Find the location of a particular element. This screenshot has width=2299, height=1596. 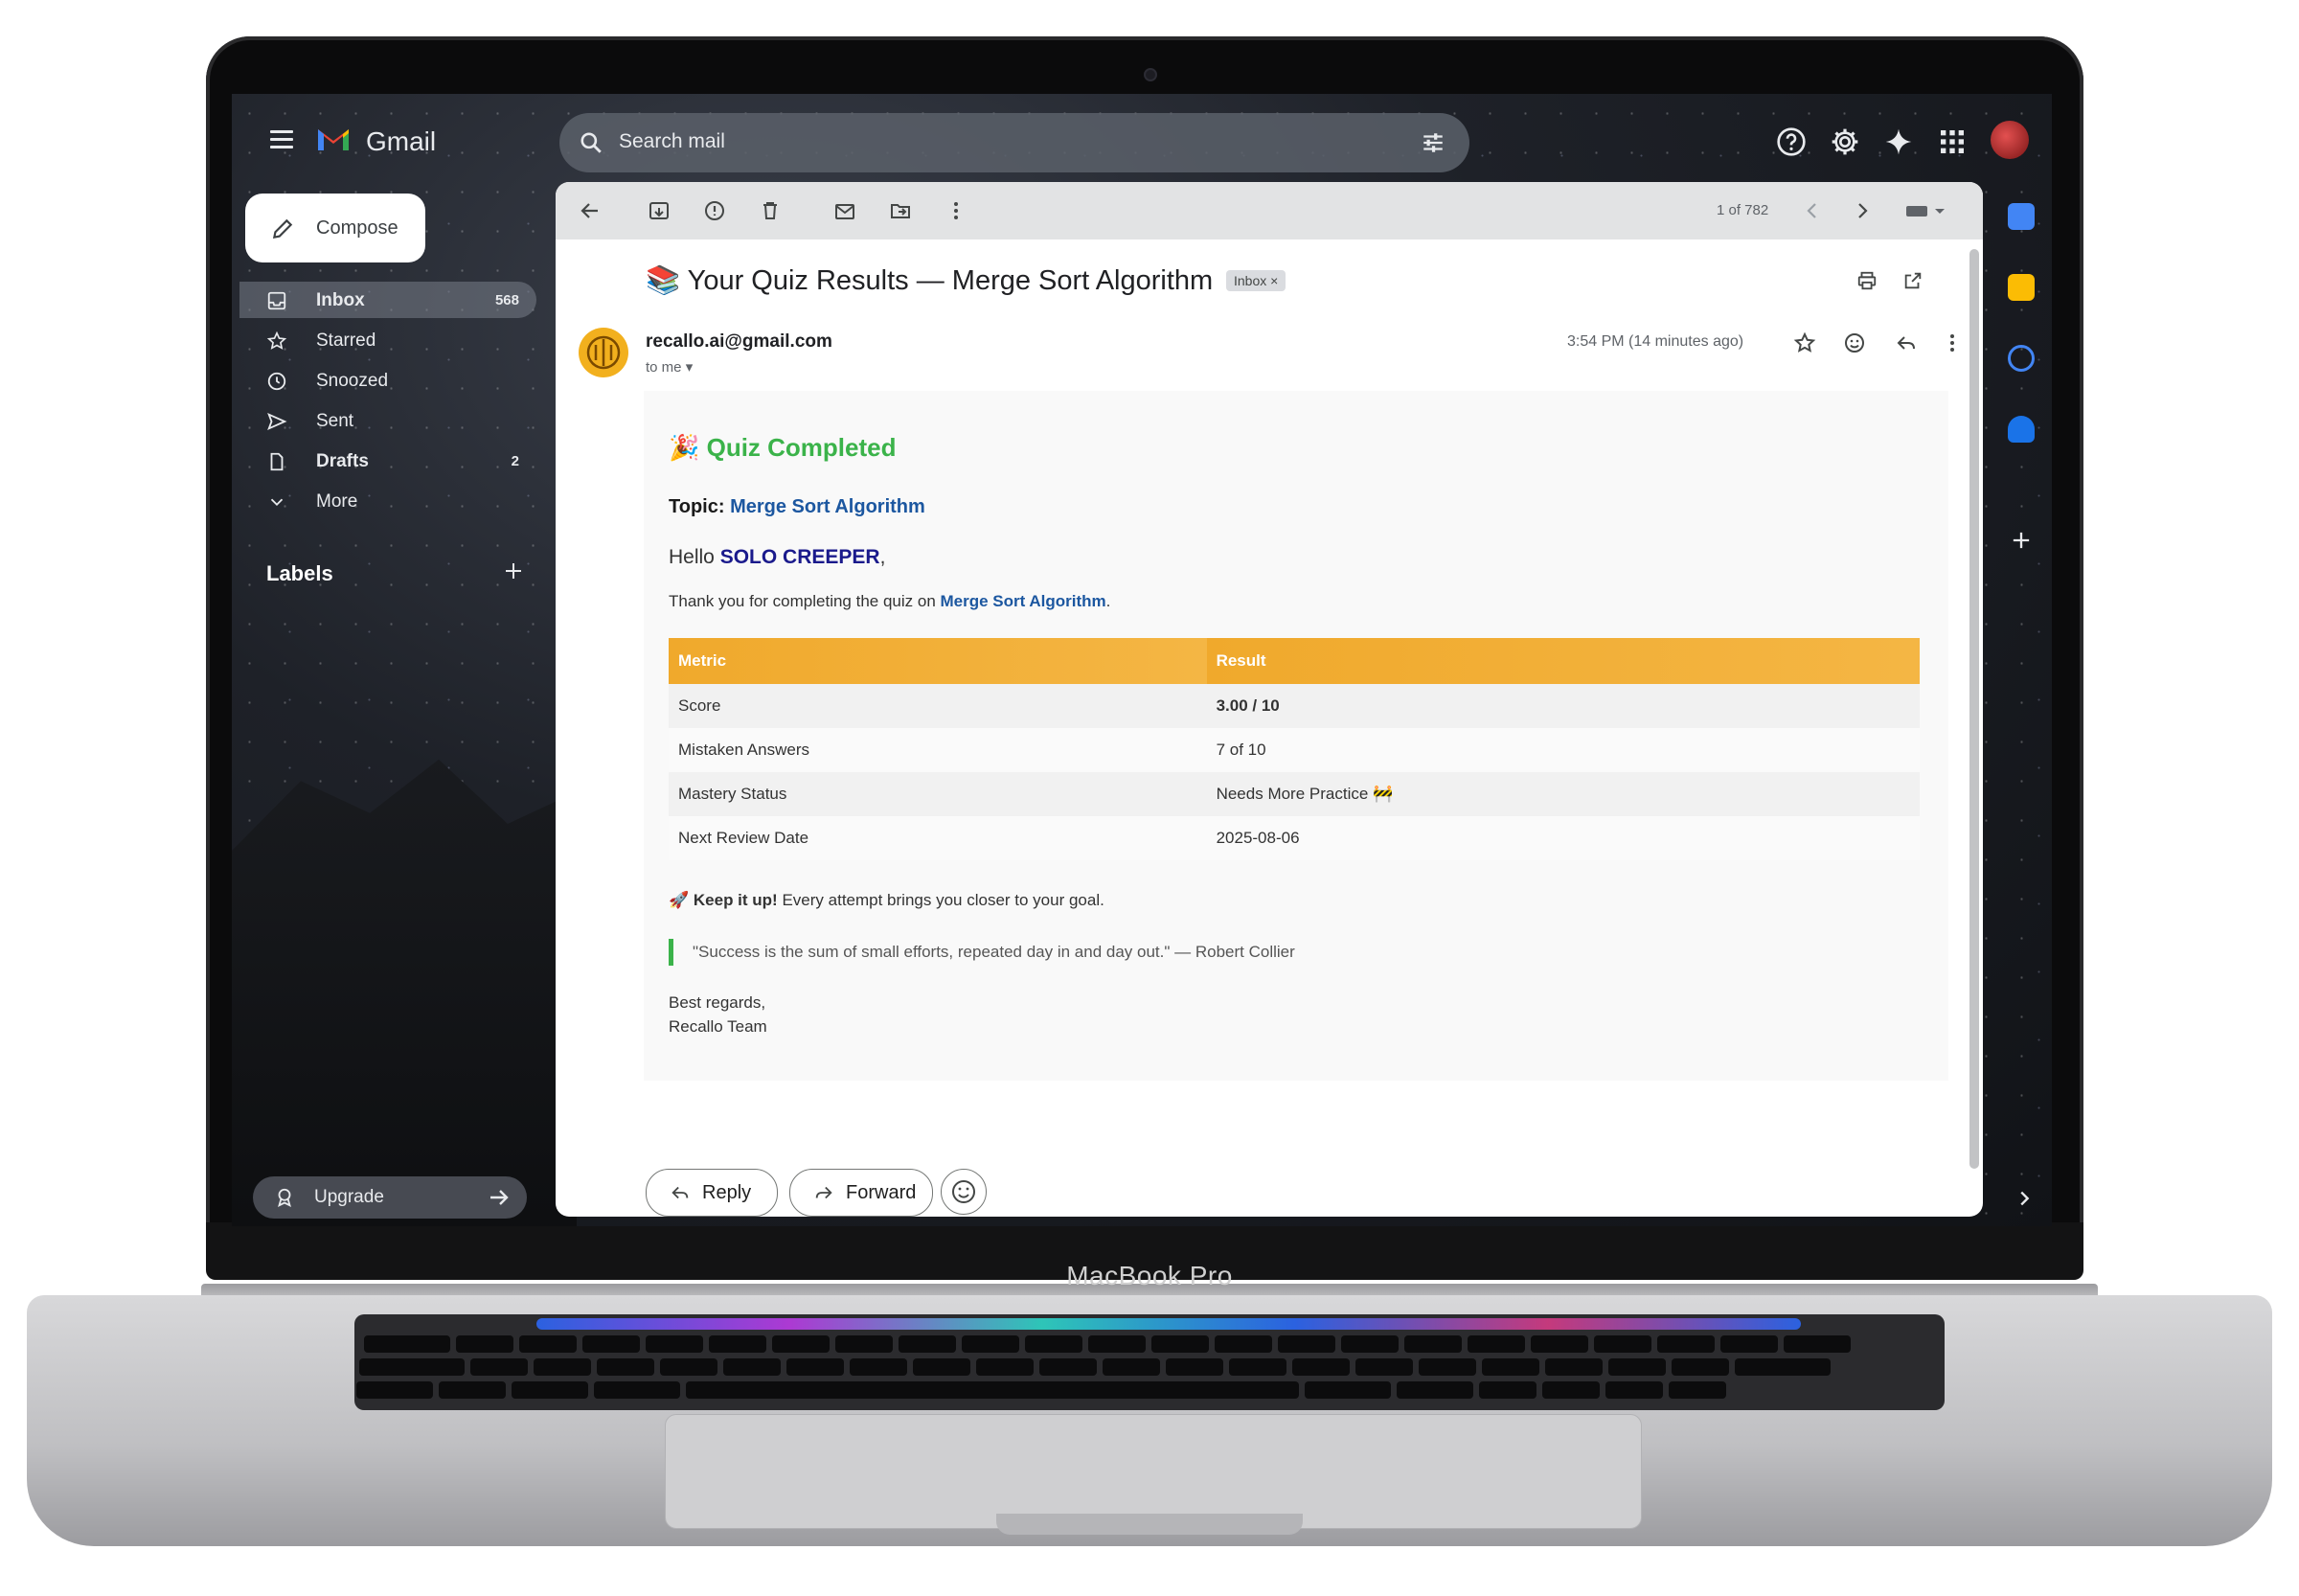

input-tools-icon is located at coordinates (1926, 210).